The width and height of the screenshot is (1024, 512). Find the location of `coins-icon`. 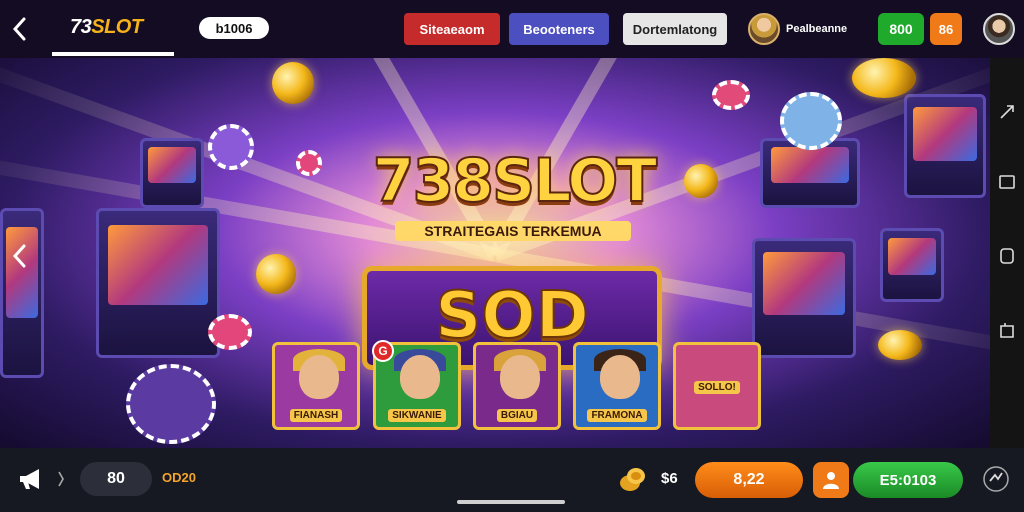

coins-icon is located at coordinates (632, 479).